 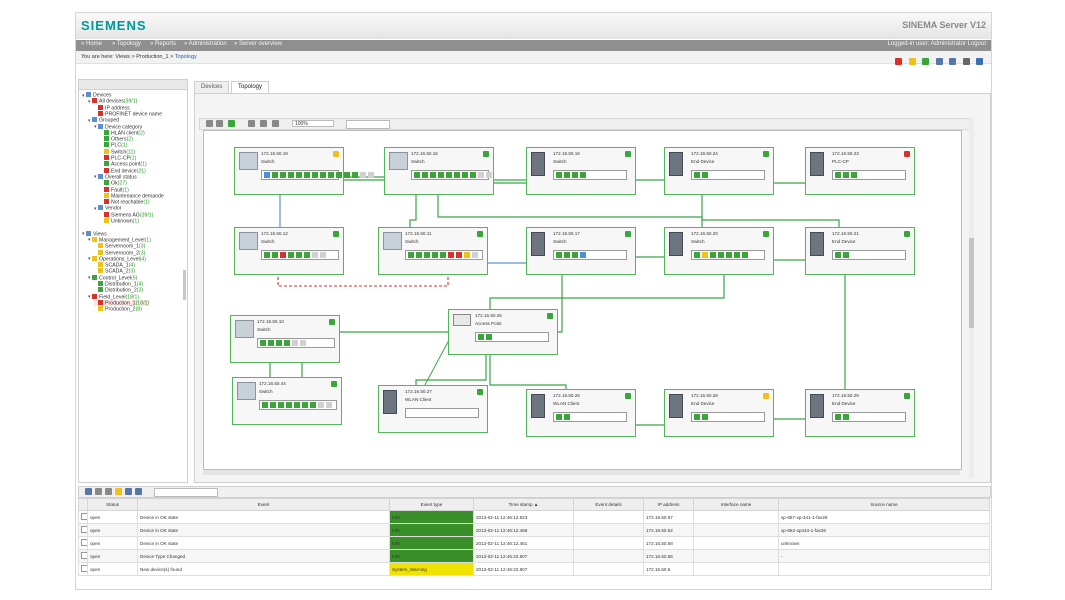 What do you see at coordinates (258, 44) in the screenshot?
I see `nav-server-overview: » Server overview` at bounding box center [258, 44].